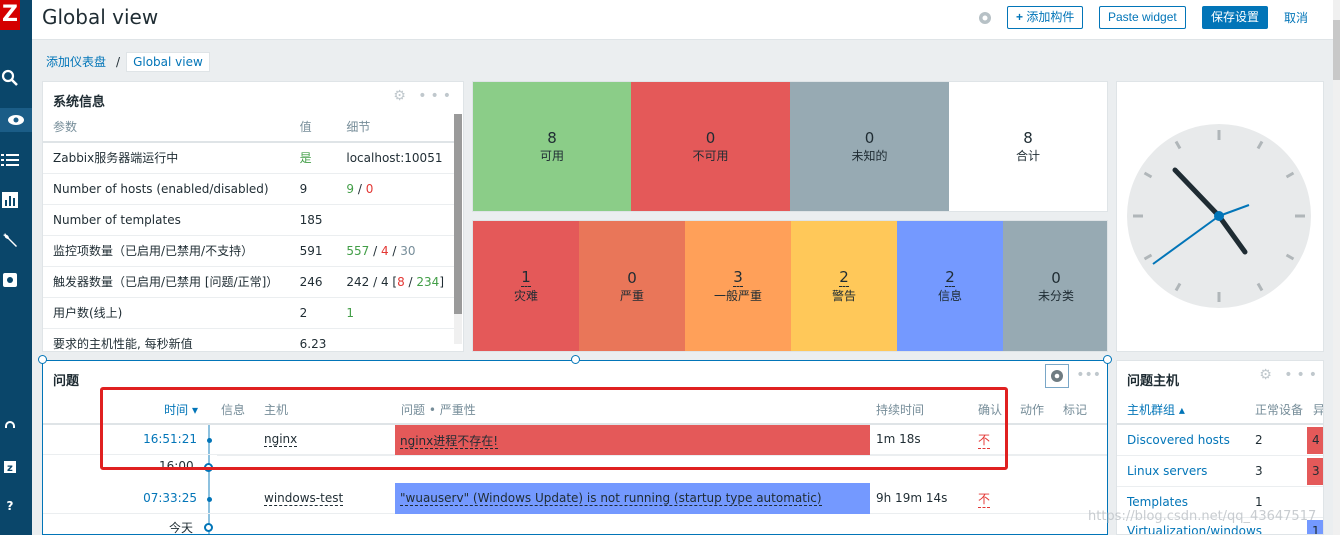 This screenshot has height=535, width=1340. I want to click on host-group-link: Virtualization/windows, so click(1194, 529).